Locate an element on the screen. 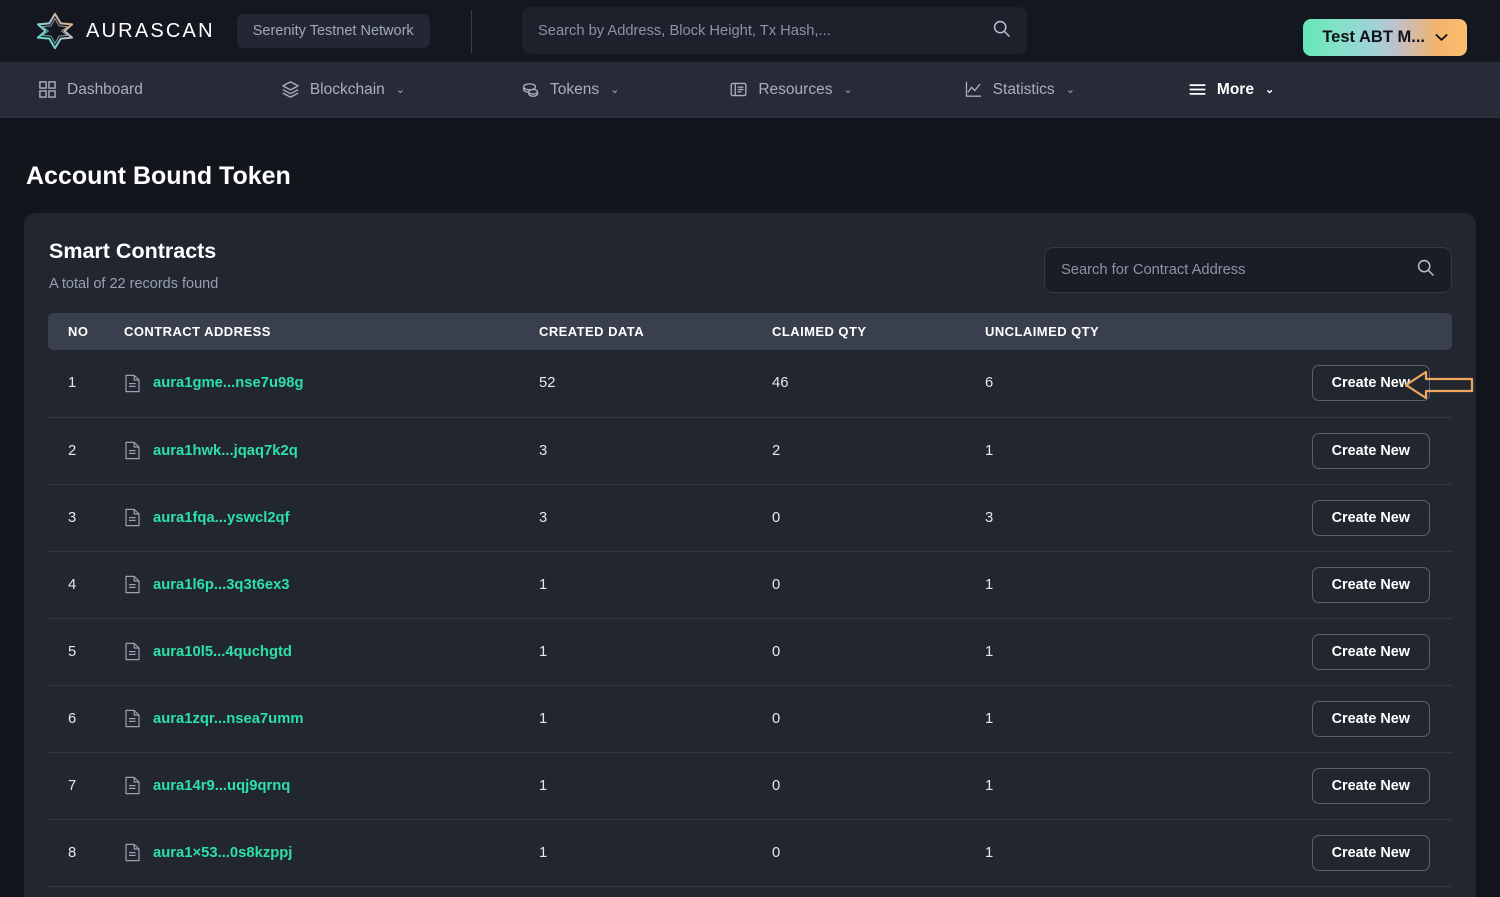 The image size is (1500, 897). contract-address-link: aura1hwk...jqaq7k2q is located at coordinates (225, 451).